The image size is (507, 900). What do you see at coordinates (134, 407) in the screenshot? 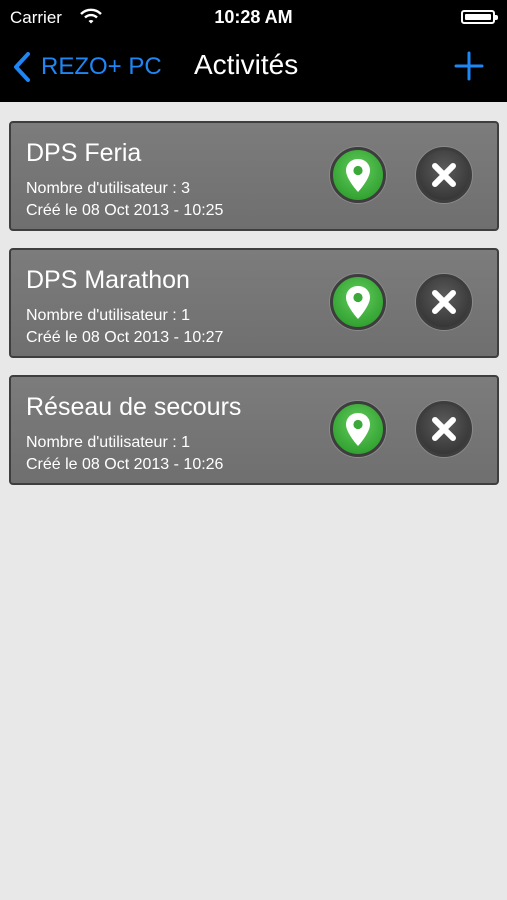
I see `activity-title: Réseau de secours` at bounding box center [134, 407].